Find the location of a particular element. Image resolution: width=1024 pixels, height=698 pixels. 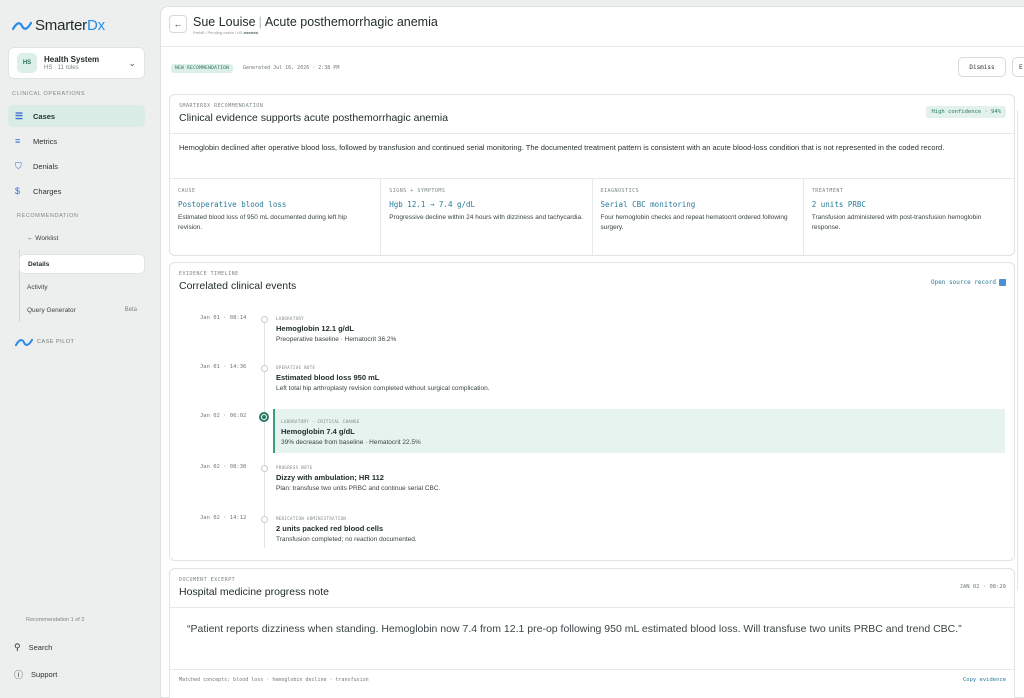

org-badge: HS is located at coordinates (27, 63).